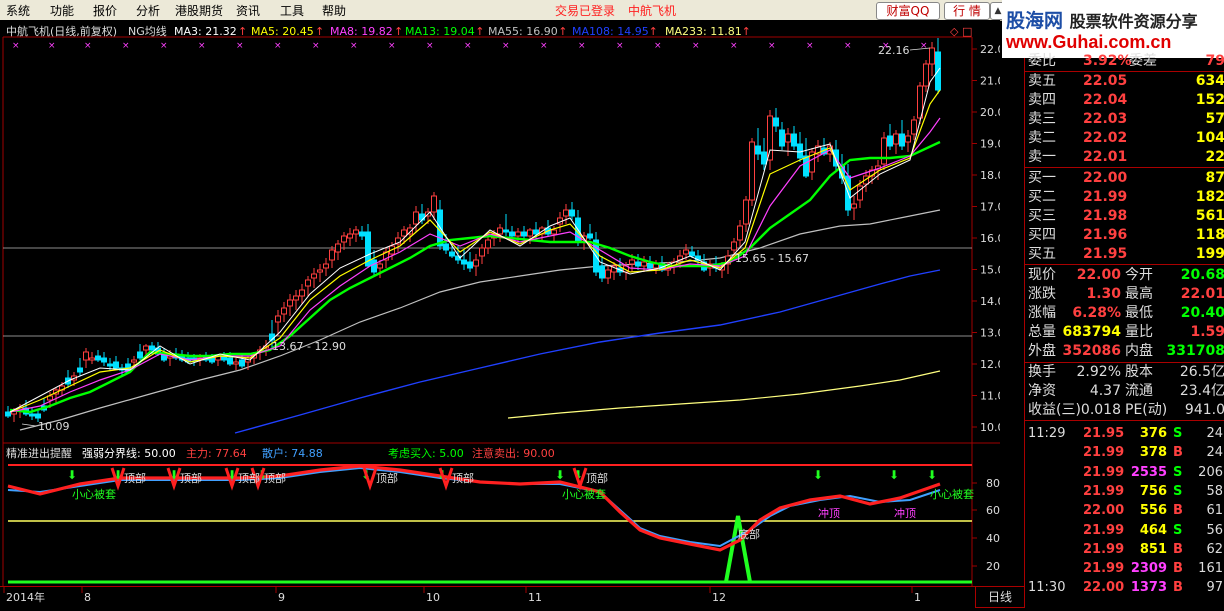 The width and height of the screenshot is (1224, 611). I want to click on buy-level-row: 买四 21.96 118, so click(1124, 235).